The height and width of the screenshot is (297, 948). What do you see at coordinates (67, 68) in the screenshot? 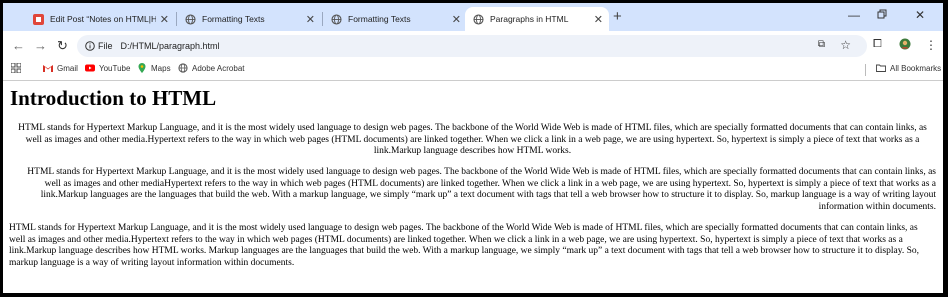
I see `bookmark-label: Gmail` at bounding box center [67, 68].